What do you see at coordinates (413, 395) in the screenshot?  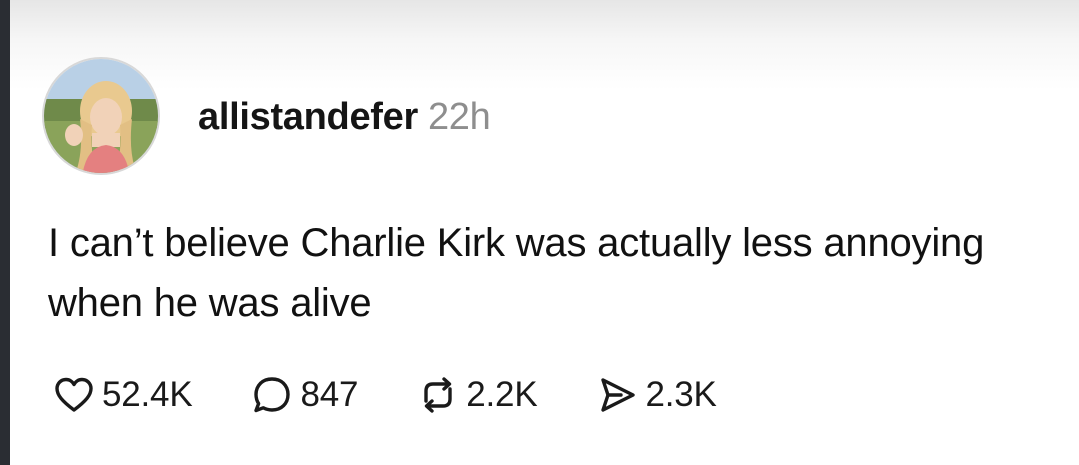 I see `action-bar: 52.4K 847 2.2K 2.3K` at bounding box center [413, 395].